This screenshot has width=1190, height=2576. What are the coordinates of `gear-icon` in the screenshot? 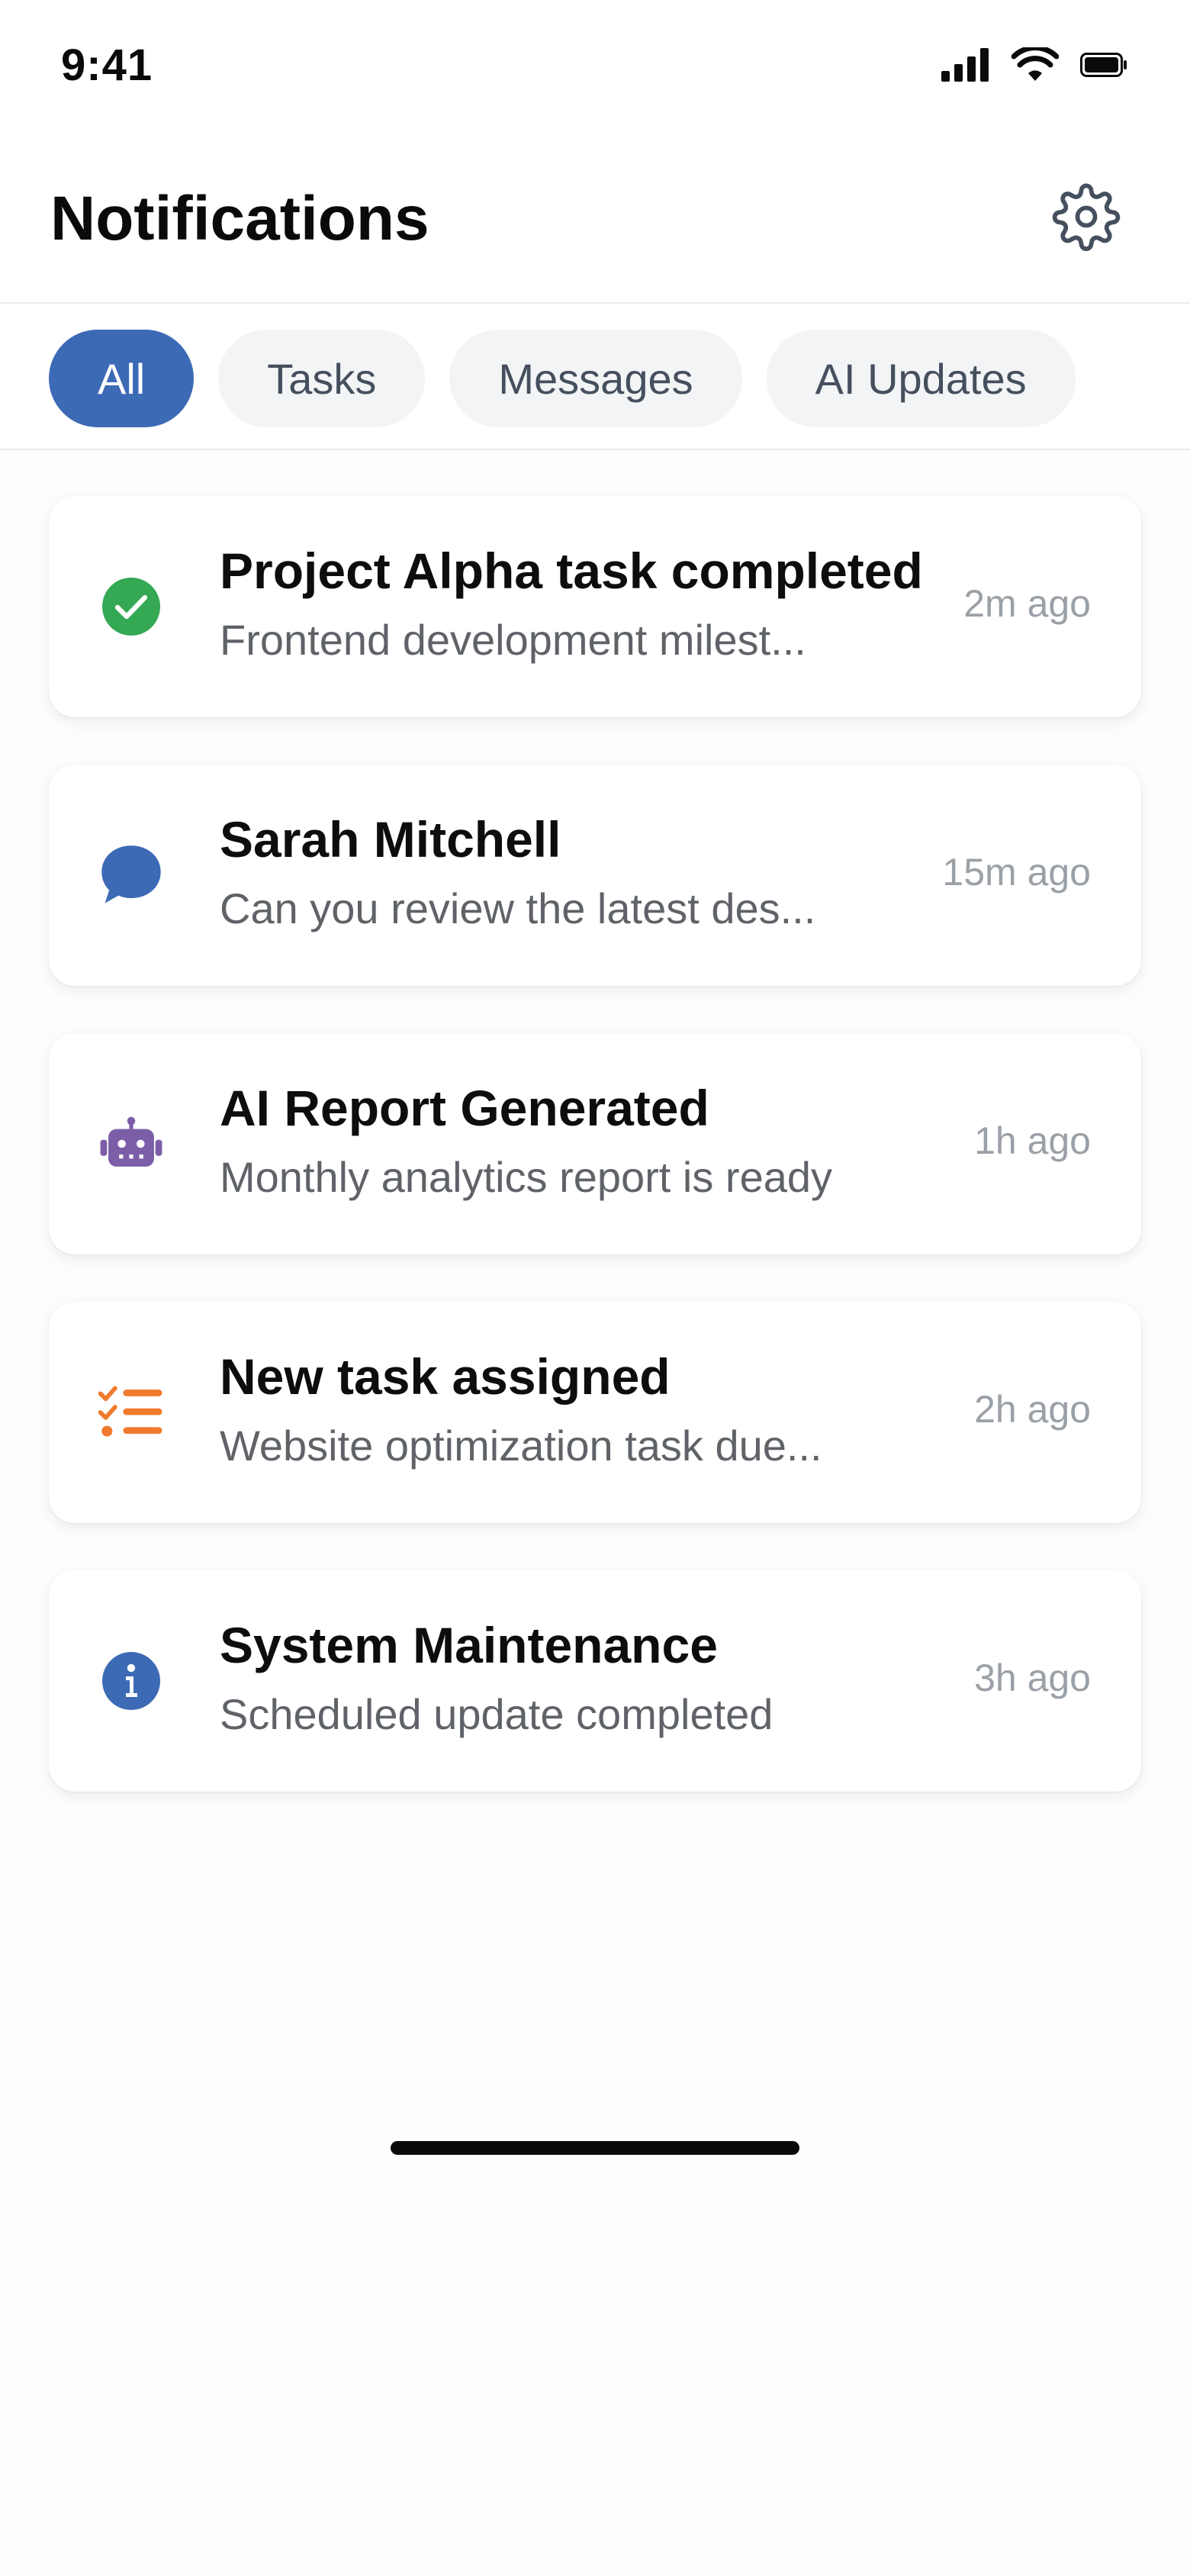 It's located at (1086, 219).